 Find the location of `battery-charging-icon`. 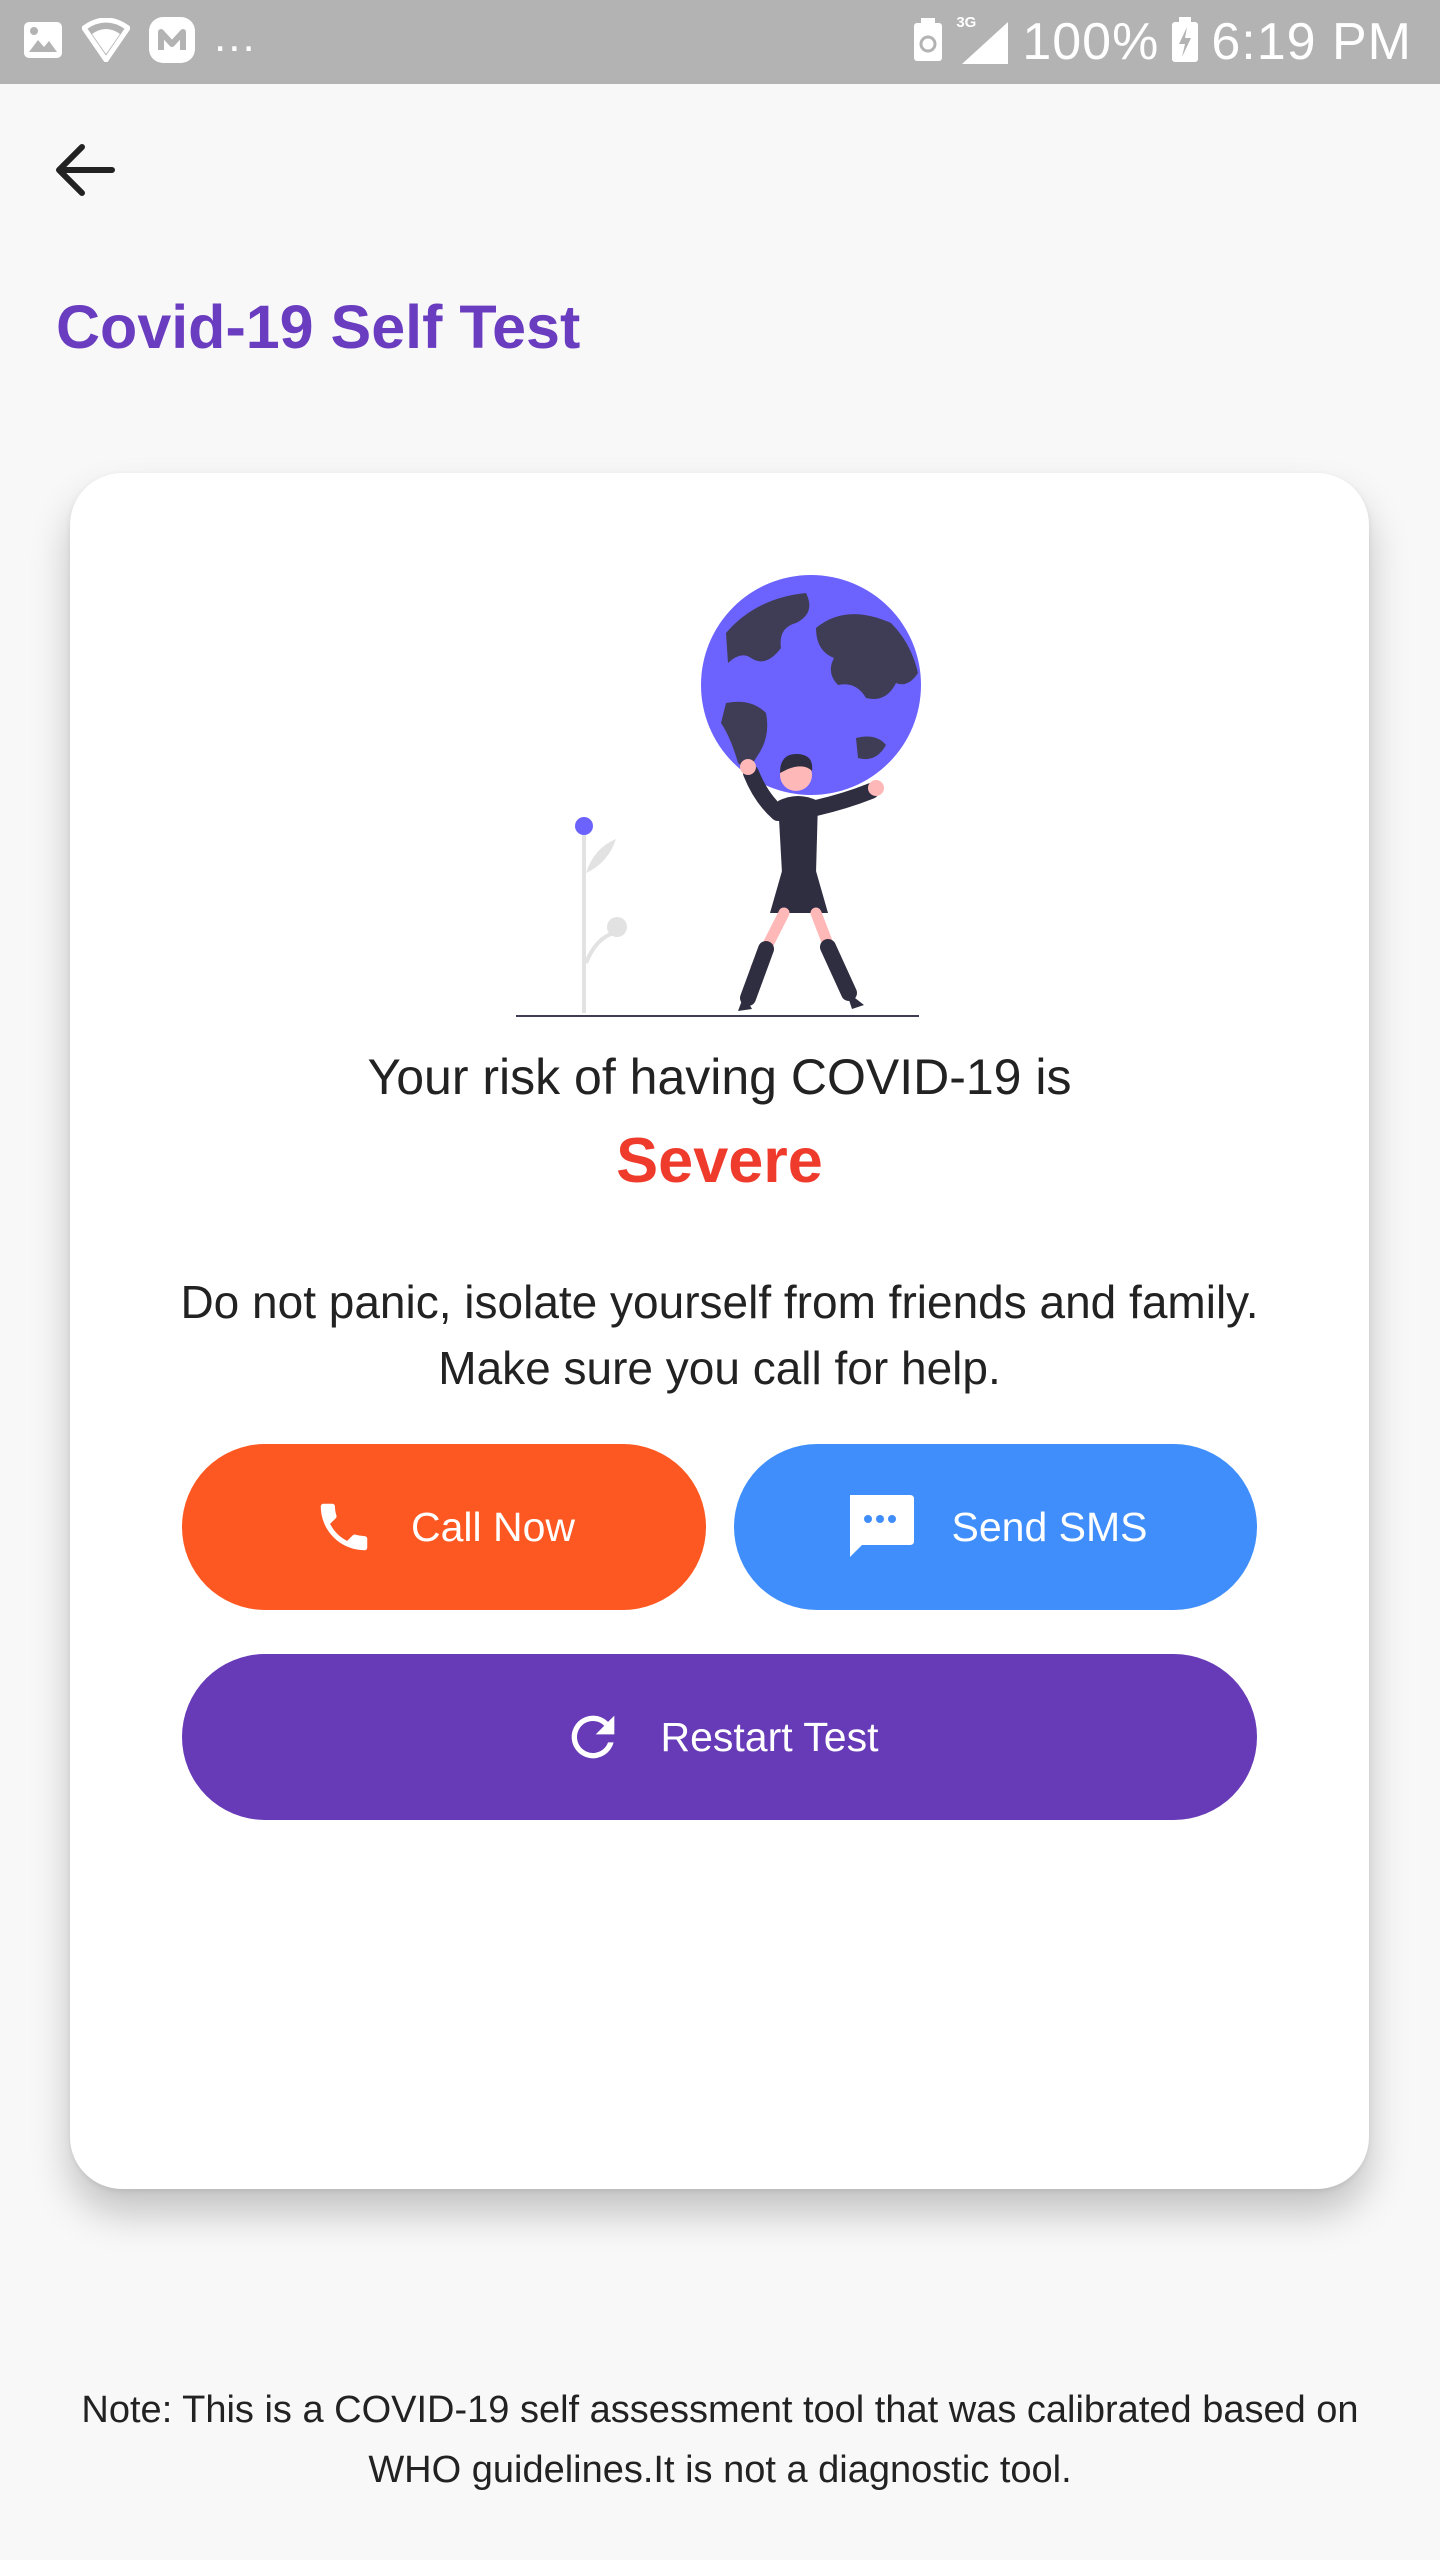

battery-charging-icon is located at coordinates (1185, 42).